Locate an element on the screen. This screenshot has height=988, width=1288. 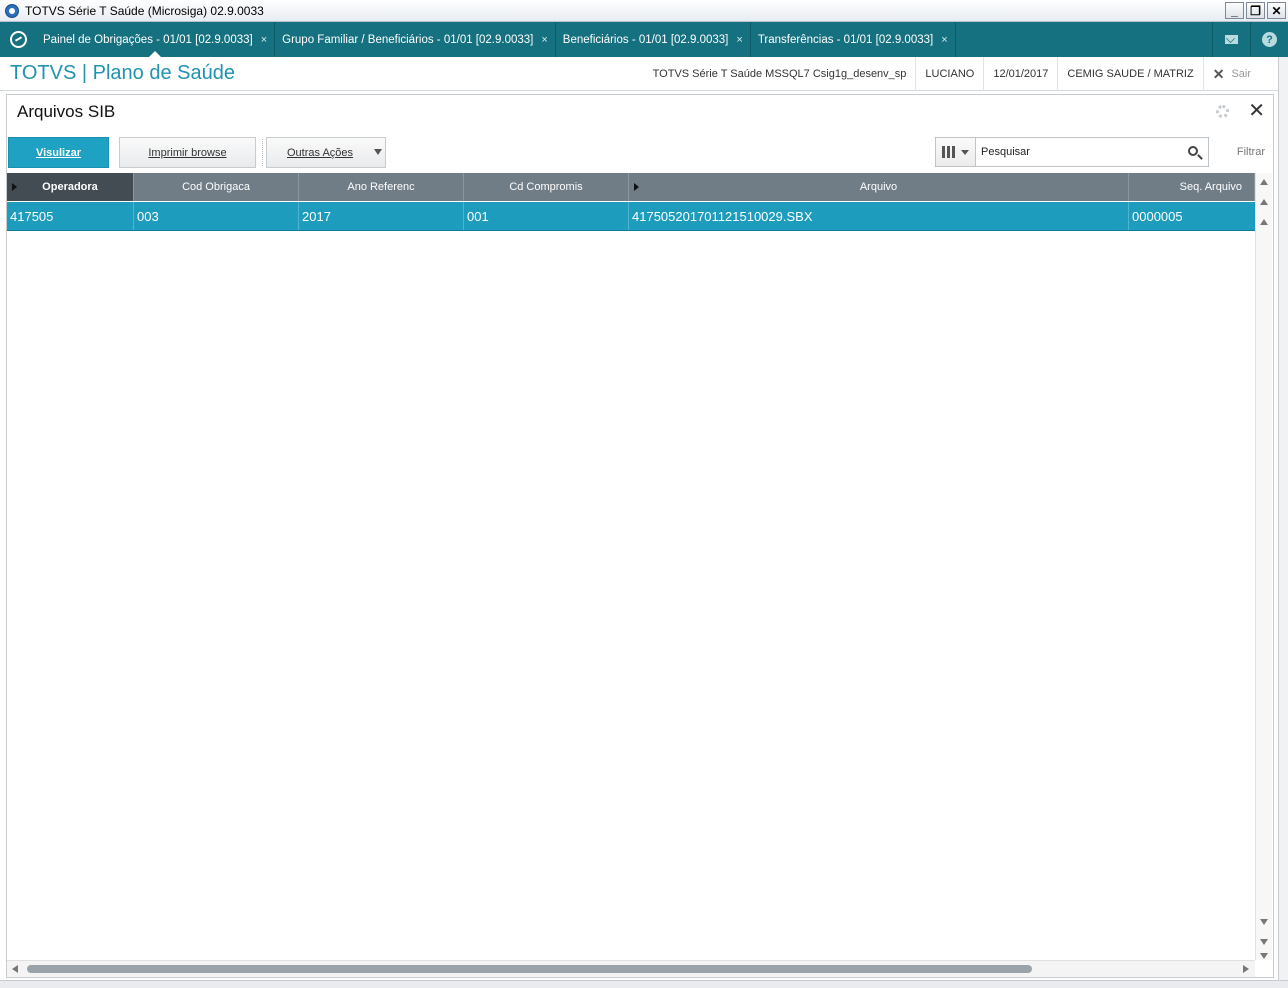
help-button: ? is located at coordinates (1269, 39).